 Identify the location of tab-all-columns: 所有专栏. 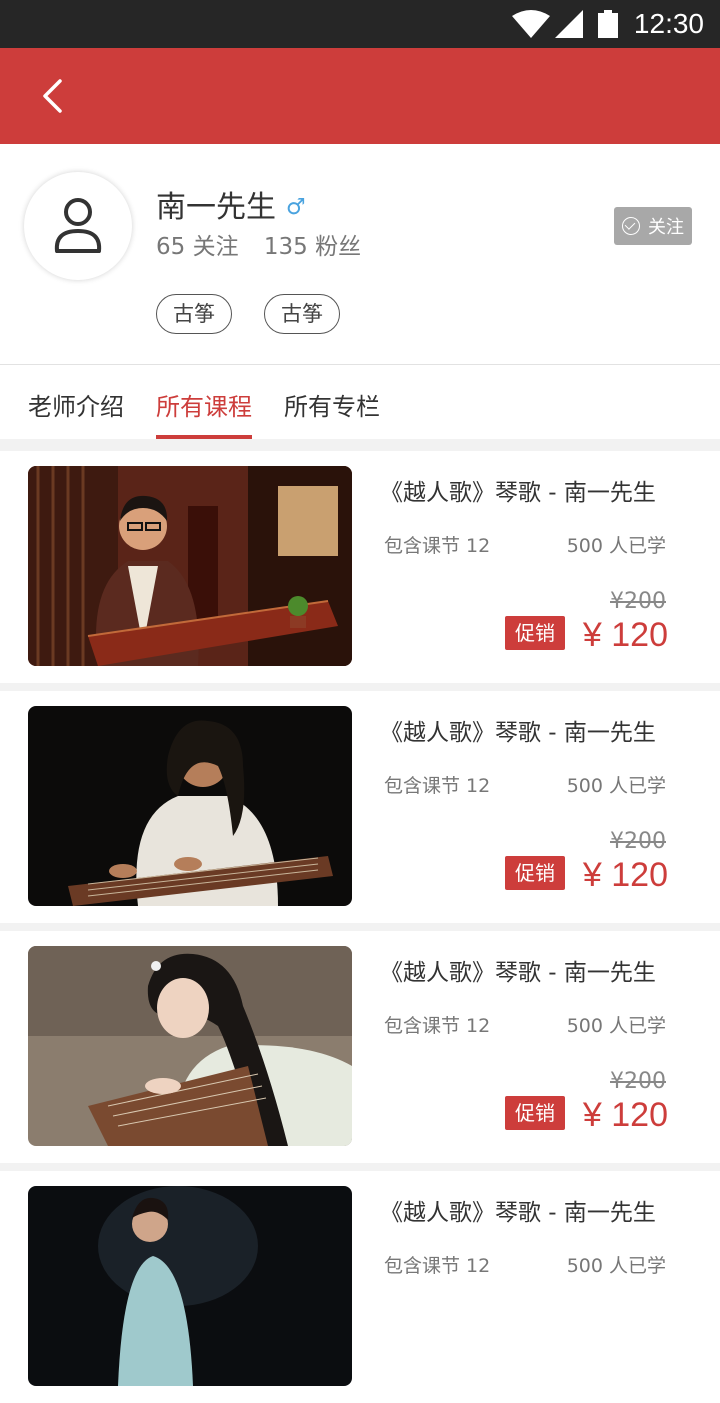
(332, 413).